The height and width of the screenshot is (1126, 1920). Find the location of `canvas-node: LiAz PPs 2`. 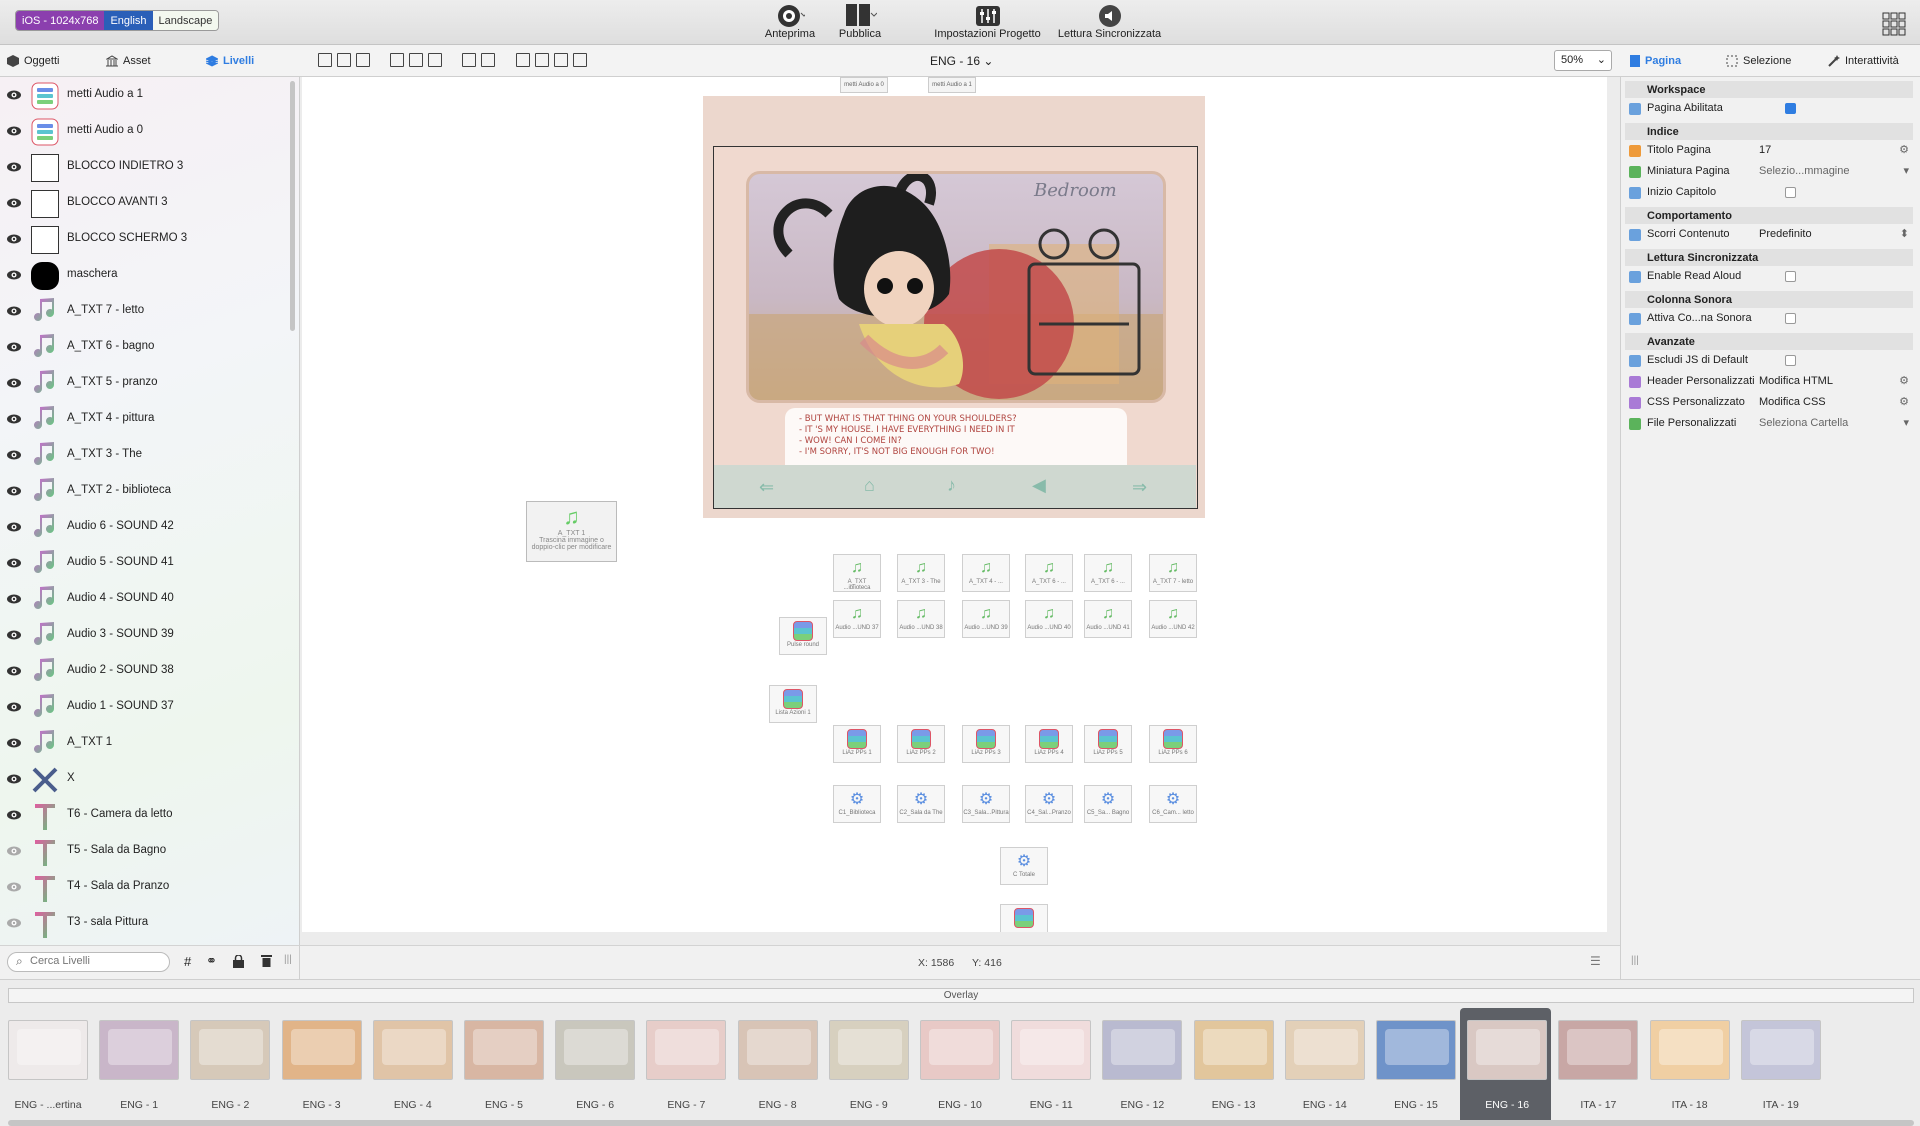

canvas-node: LiAz PPs 2 is located at coordinates (921, 744).